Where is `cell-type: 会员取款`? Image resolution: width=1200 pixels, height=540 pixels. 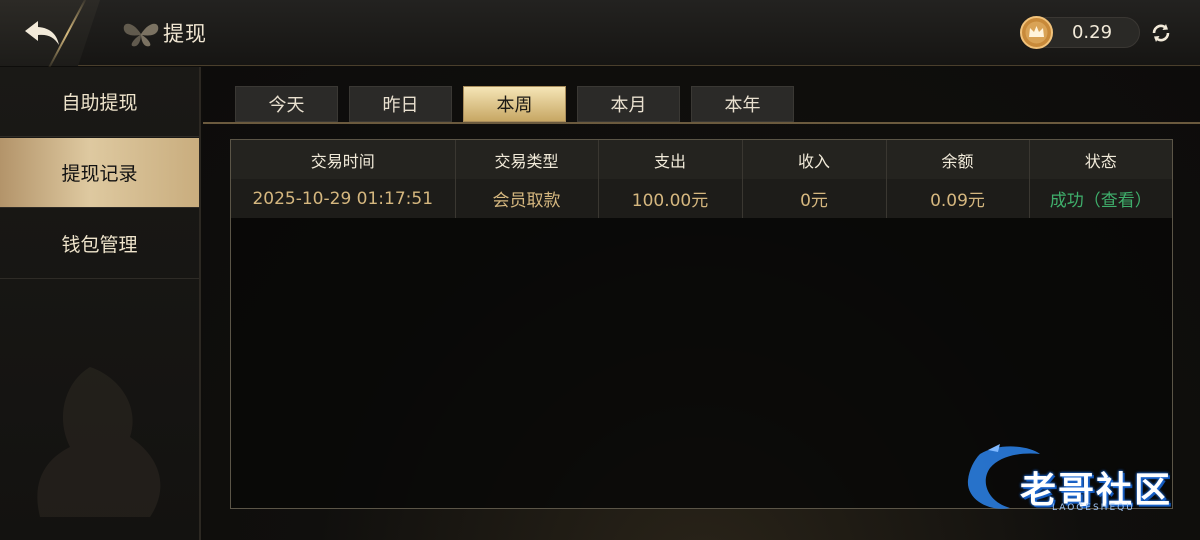
cell-type: 会员取款 is located at coordinates (527, 198).